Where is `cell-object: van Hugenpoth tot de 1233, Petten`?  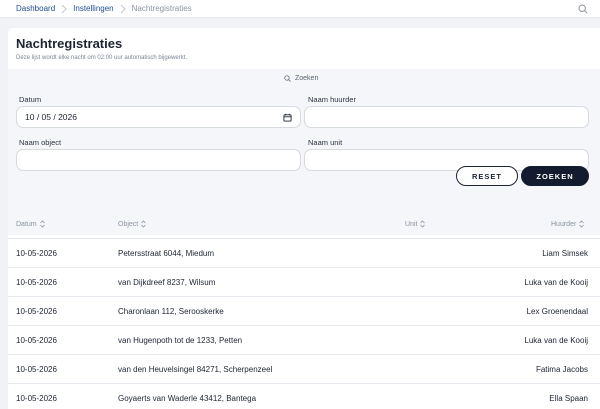
cell-object: van Hugenpoth tot de 1233, Petten is located at coordinates (180, 340).